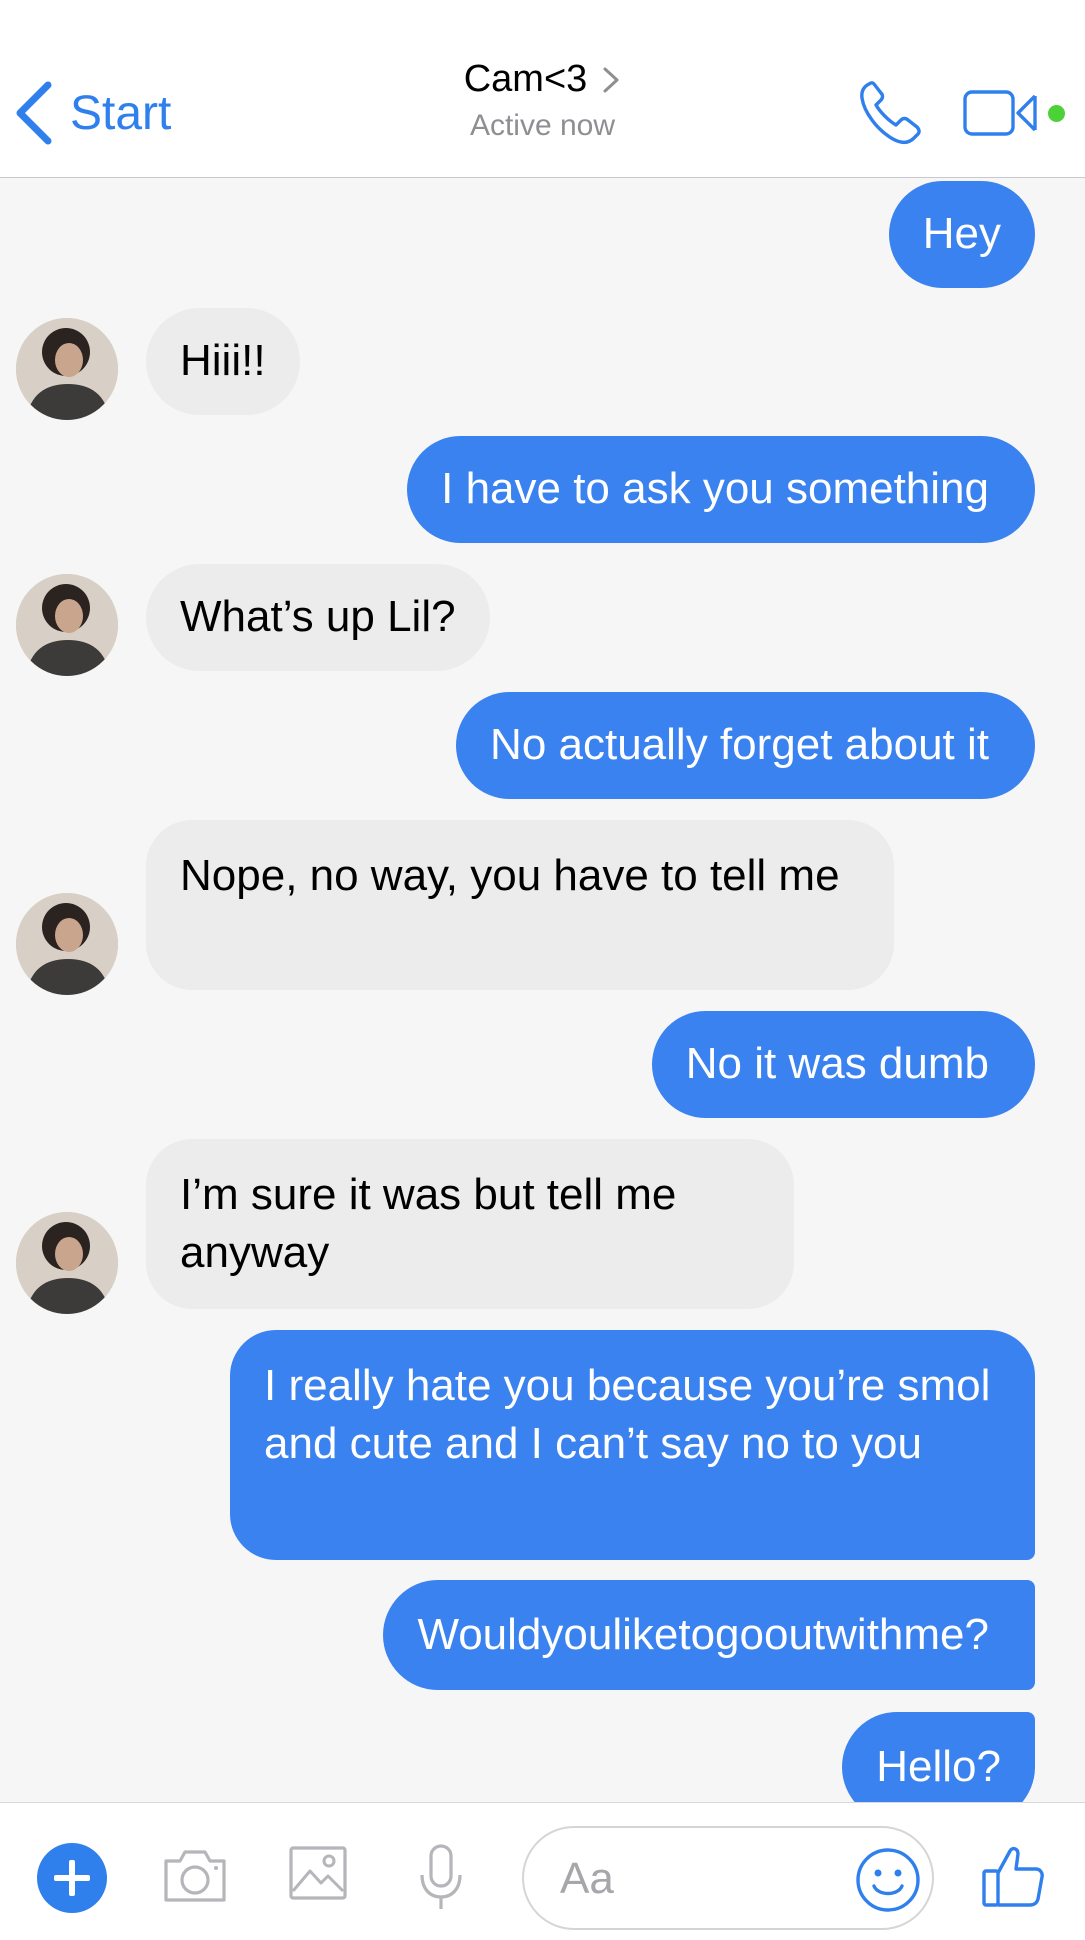 Image resolution: width=1085 pixels, height=1940 pixels. Describe the element at coordinates (318, 617) in the screenshot. I see `incoming-message: What’s up Lil?` at that location.